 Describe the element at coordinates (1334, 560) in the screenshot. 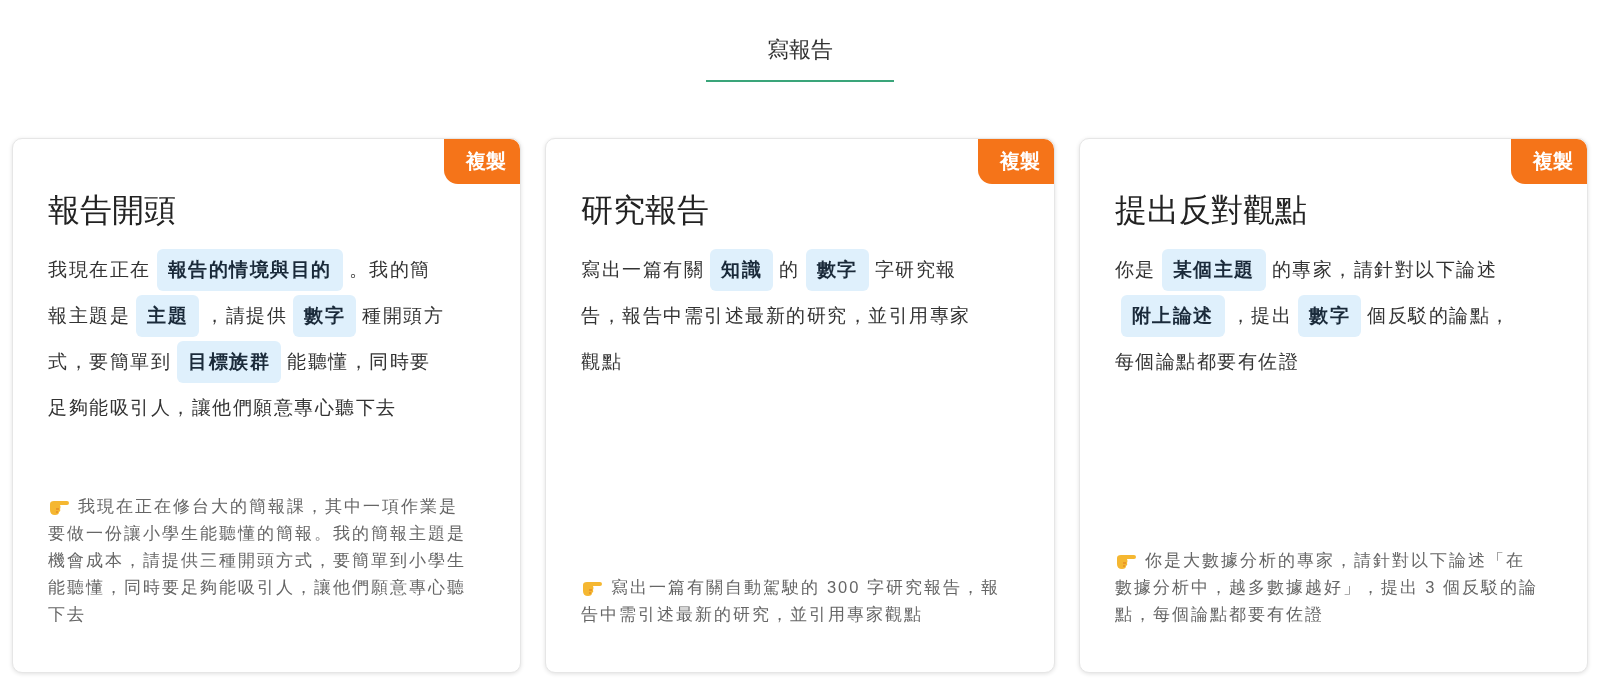

I see `example-text: 你是大數據分析的專家，請針對以下論述「在` at that location.